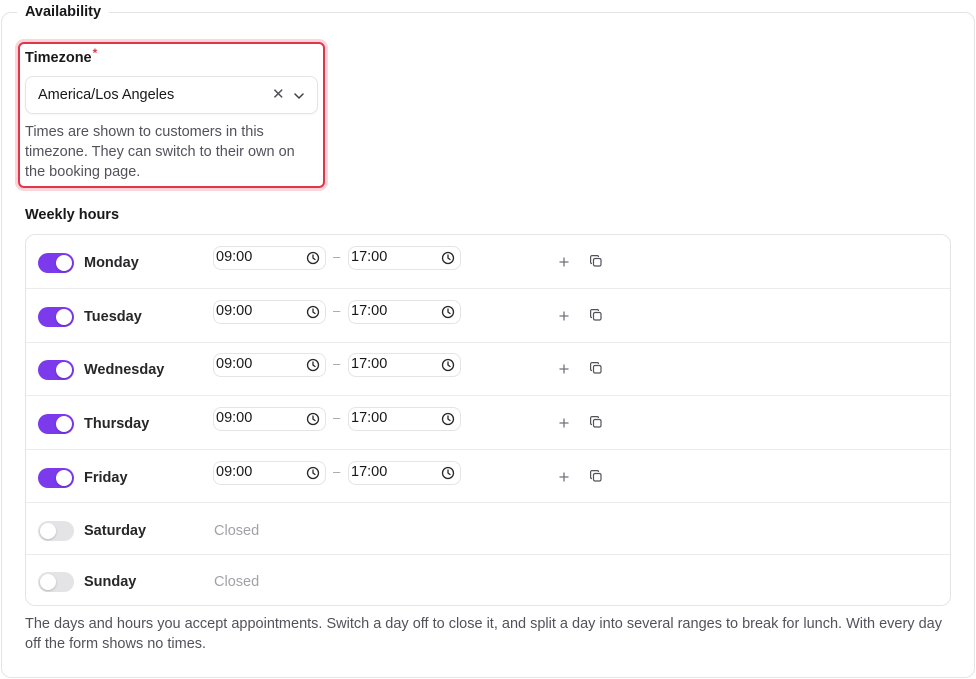 The image size is (976, 679). What do you see at coordinates (95, 53) in the screenshot?
I see `required-mark: *` at bounding box center [95, 53].